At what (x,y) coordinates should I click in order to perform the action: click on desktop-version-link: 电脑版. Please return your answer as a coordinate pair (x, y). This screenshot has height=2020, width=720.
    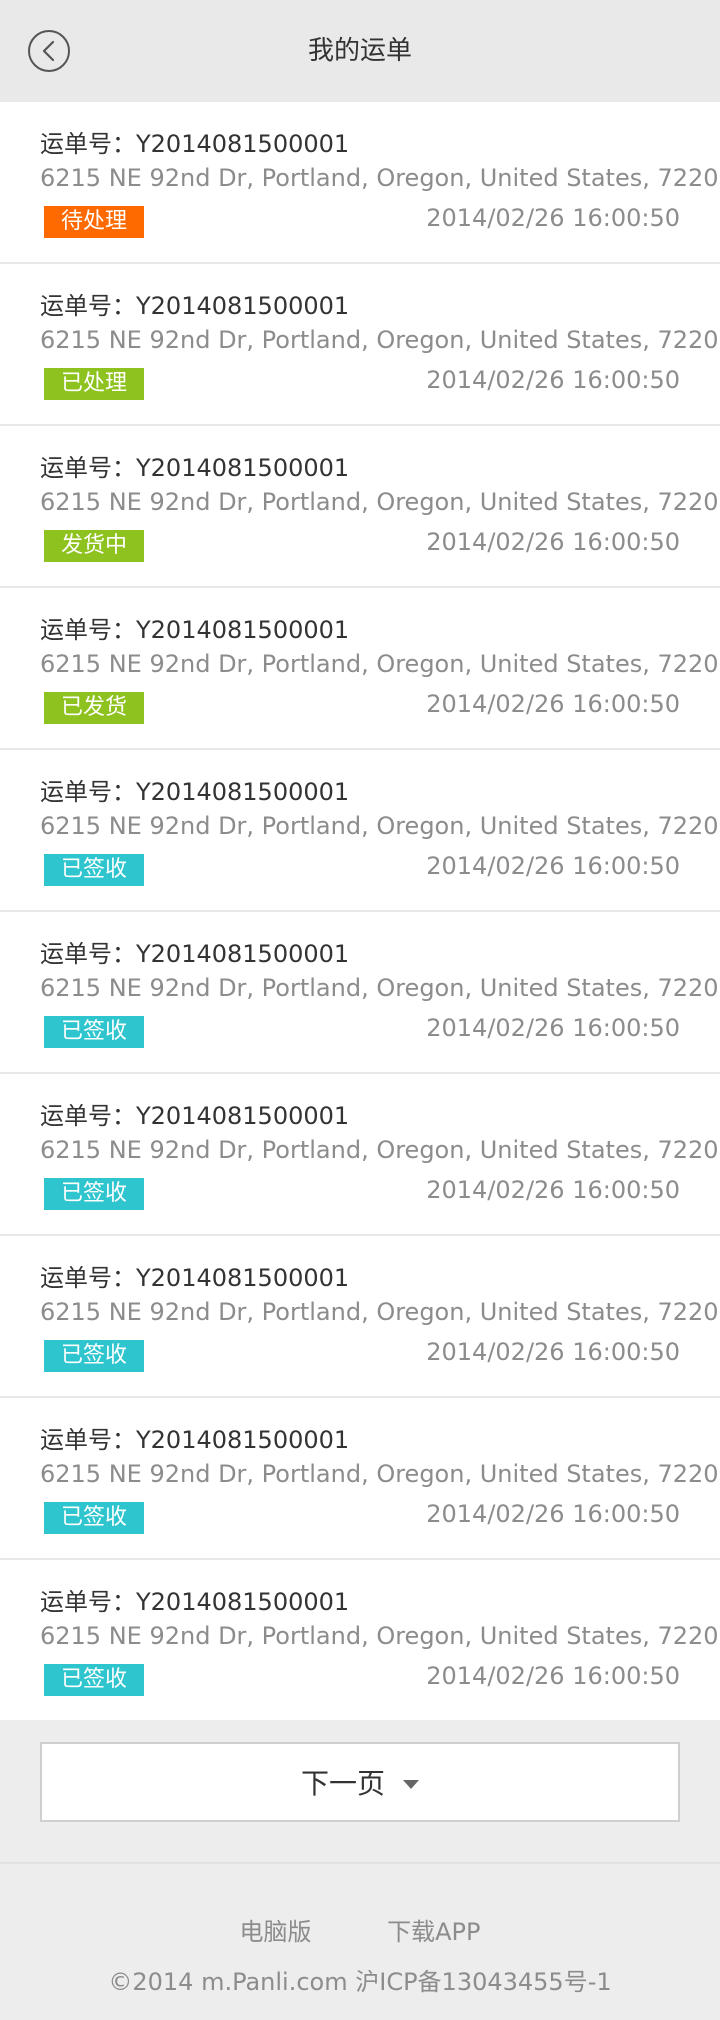
    Looking at the image, I should click on (275, 1929).